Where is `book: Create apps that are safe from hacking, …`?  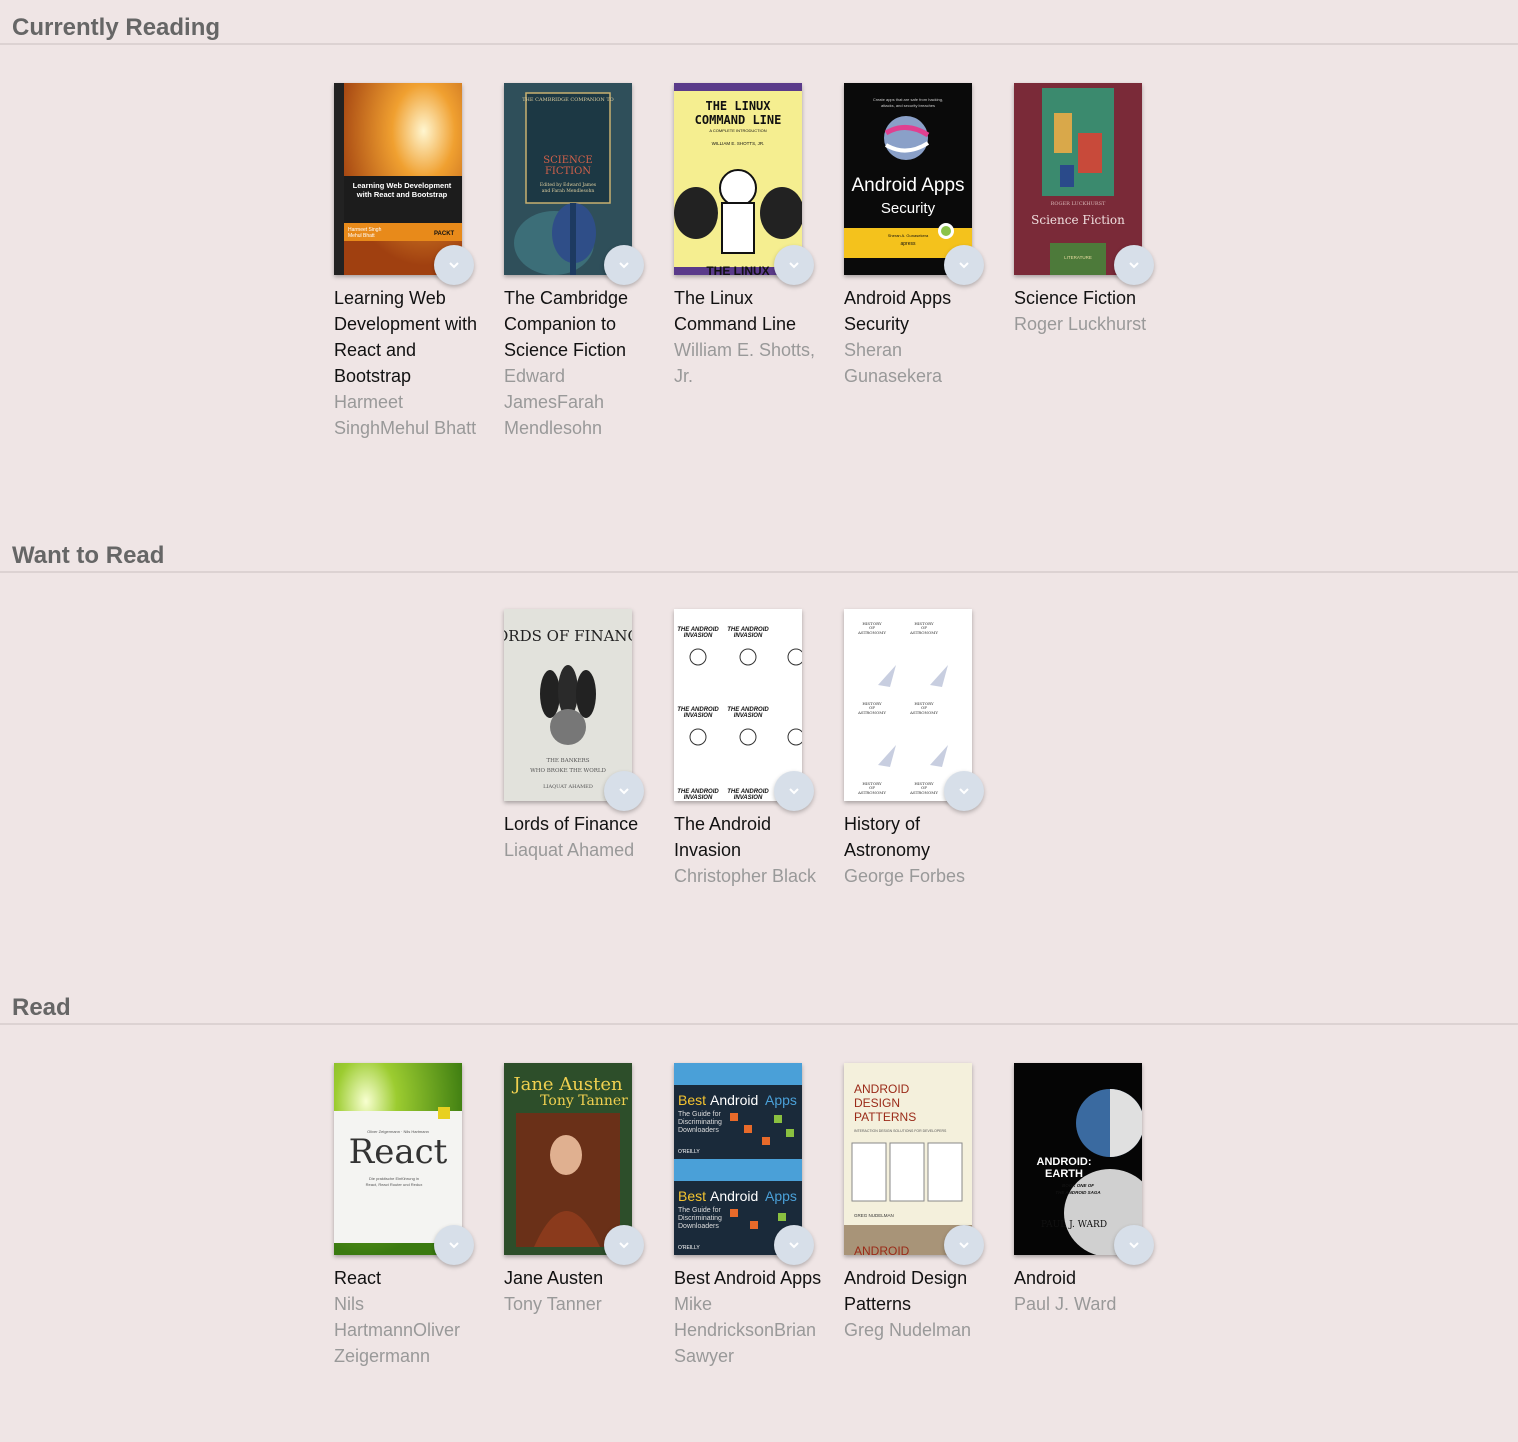
book: Create apps that are safe from hacking, … is located at coordinates (929, 262).